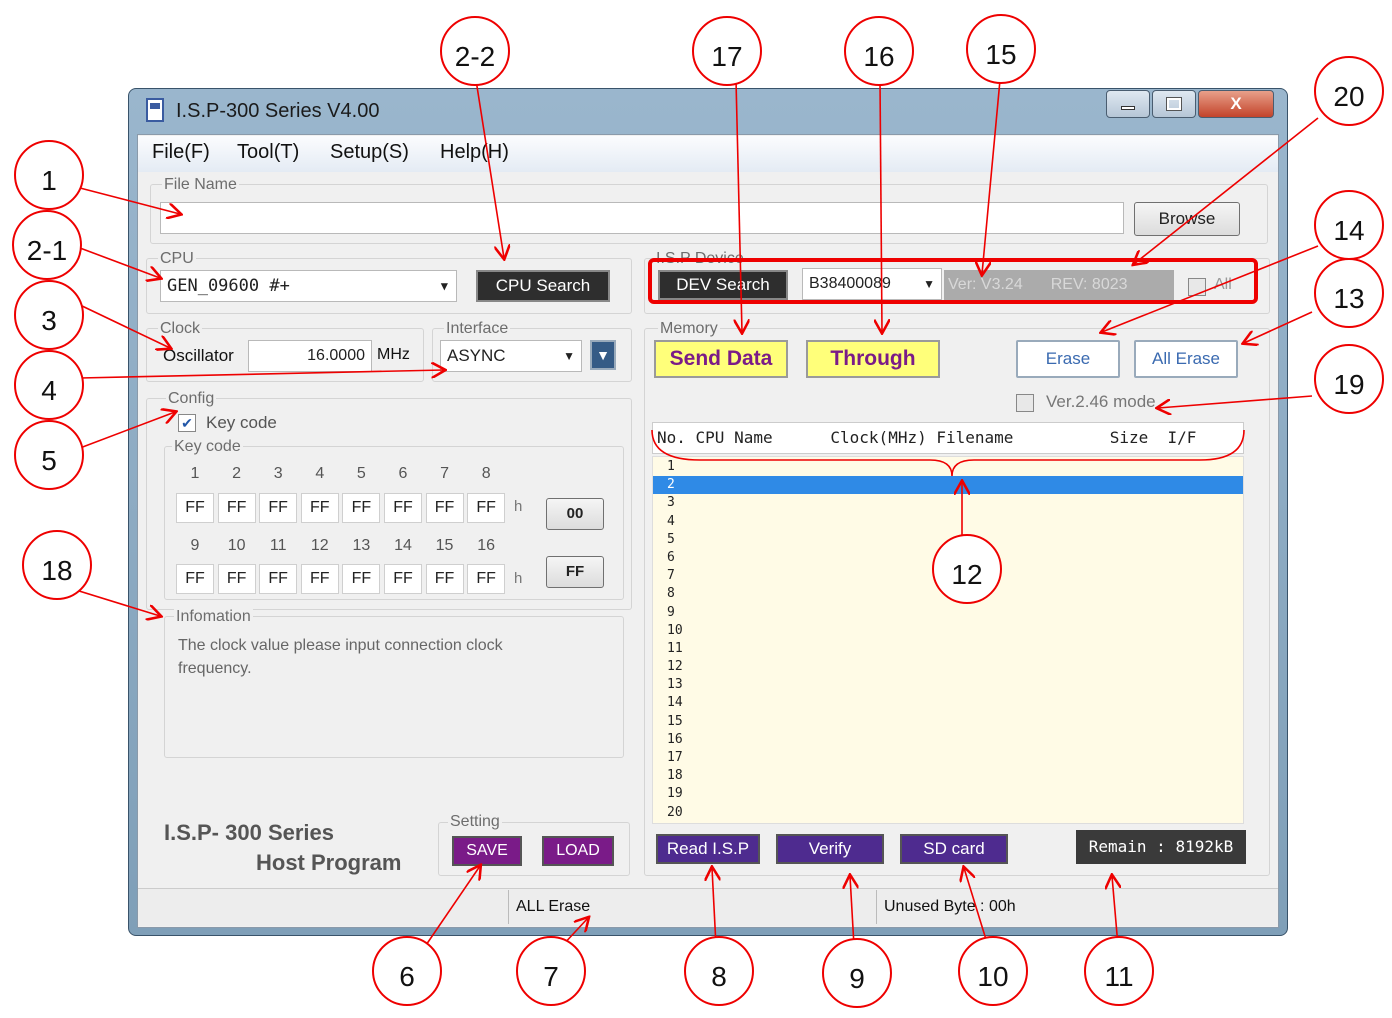  I want to click on interface-settings-button: ▼, so click(603, 355).